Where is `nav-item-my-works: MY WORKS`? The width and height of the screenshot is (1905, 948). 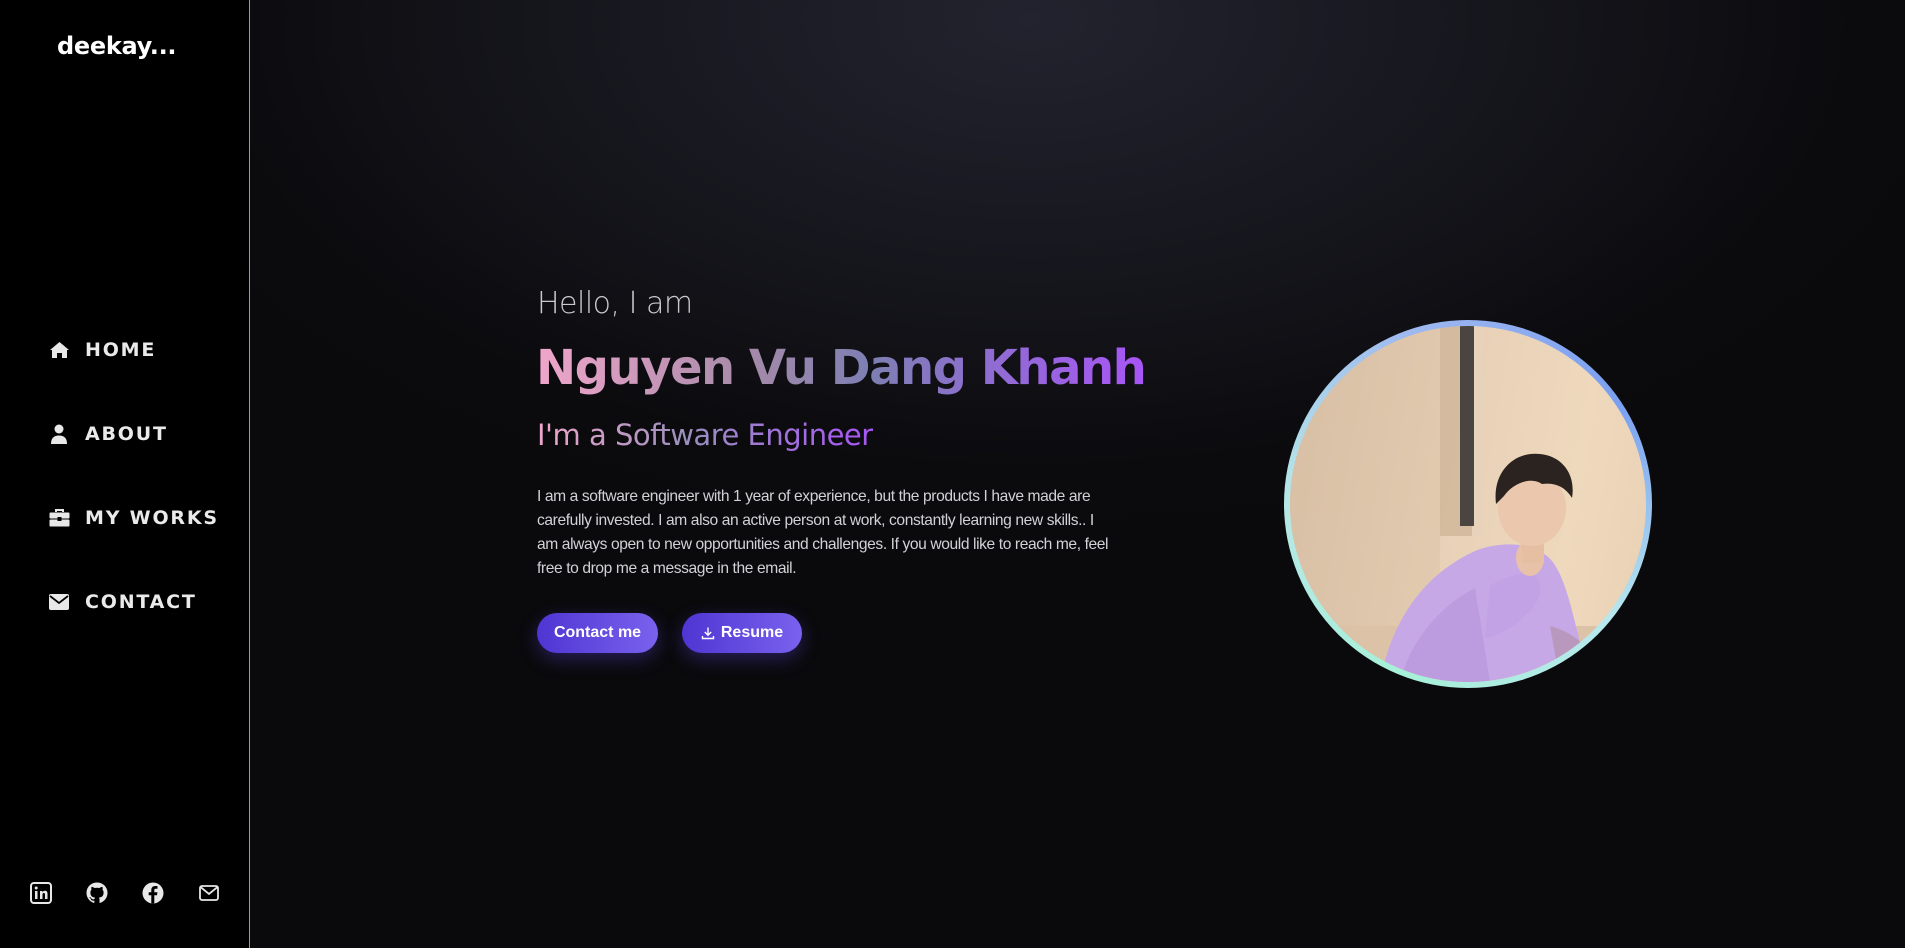
nav-item-my-works: MY WORKS is located at coordinates (133, 518).